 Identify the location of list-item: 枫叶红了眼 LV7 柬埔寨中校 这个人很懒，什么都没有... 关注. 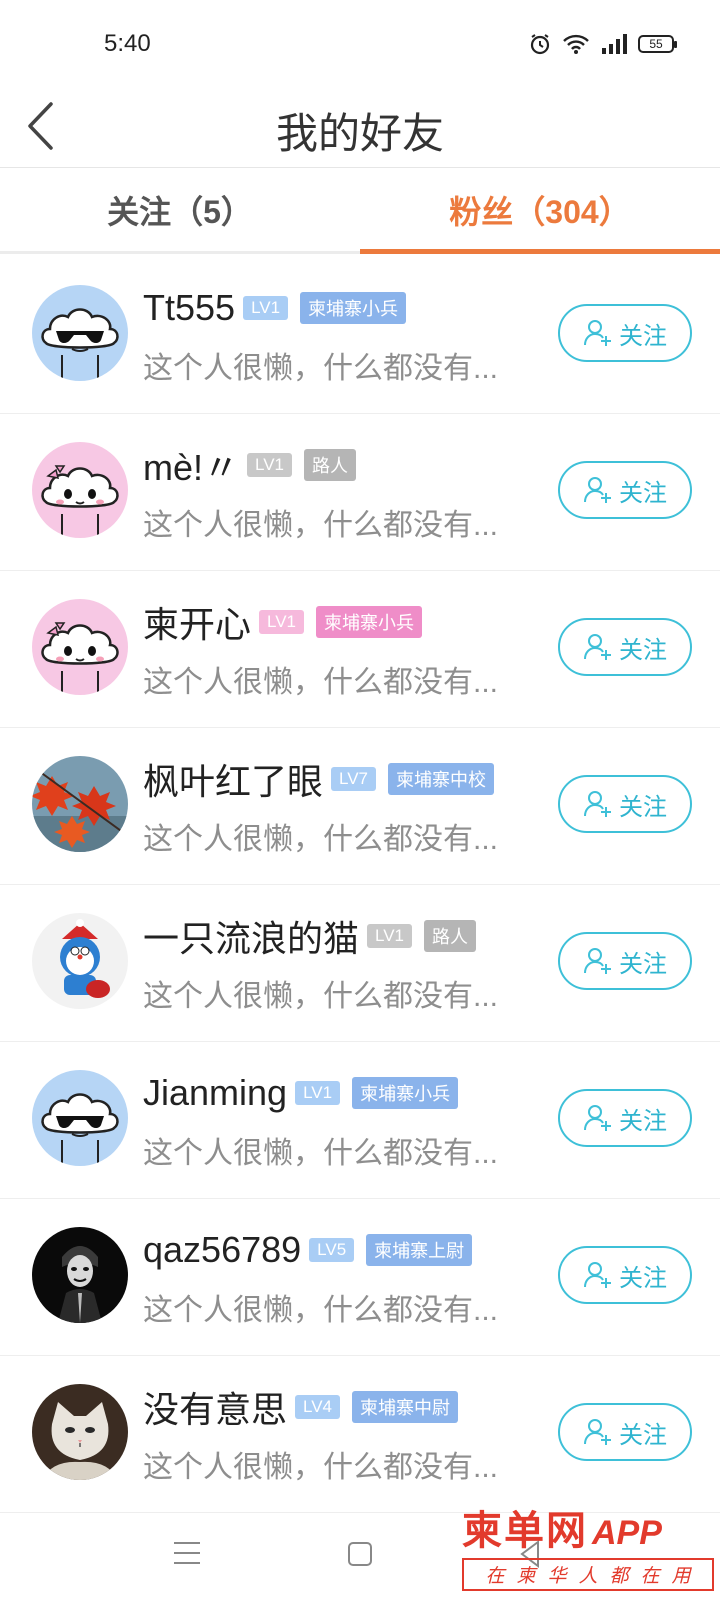
(360, 806).